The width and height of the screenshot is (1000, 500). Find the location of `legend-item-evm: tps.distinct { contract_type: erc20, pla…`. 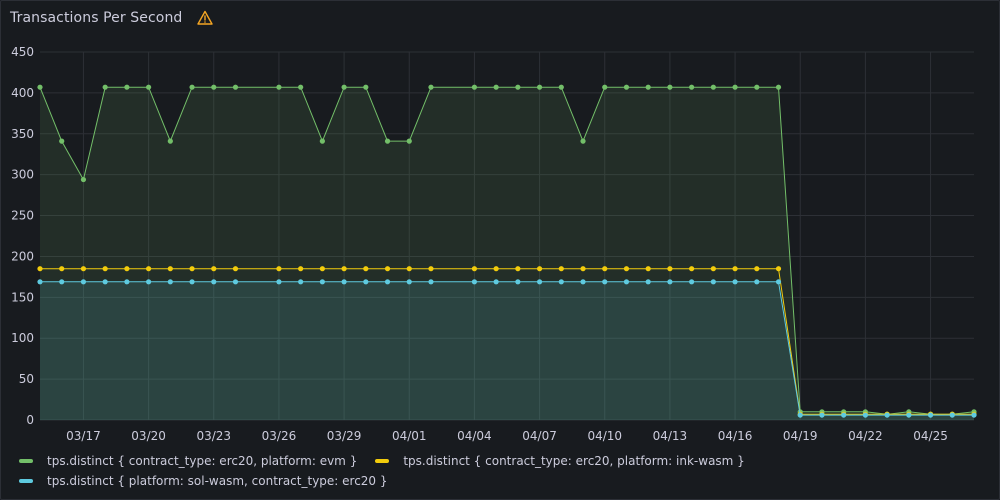

legend-item-evm: tps.distinct { contract_type: erc20, pla… is located at coordinates (188, 461).